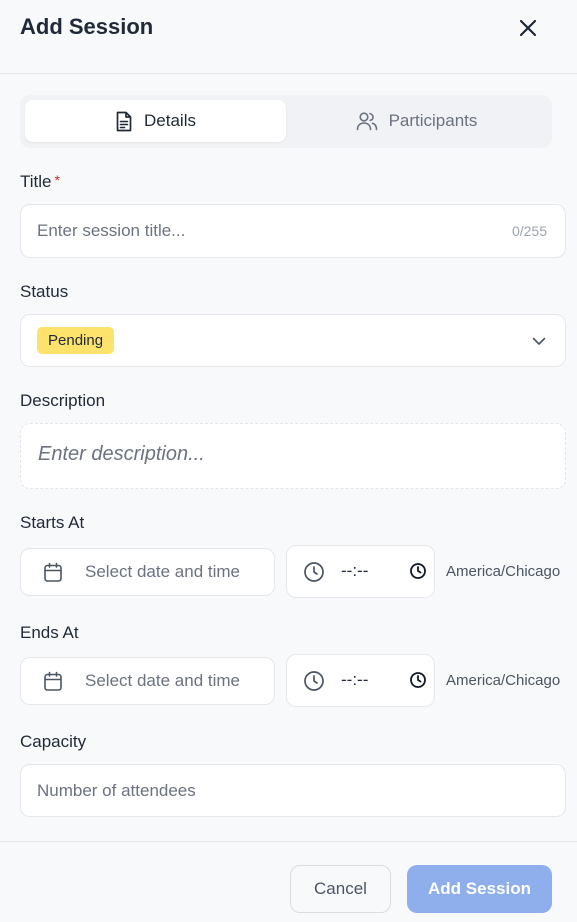 This screenshot has height=922, width=577. I want to click on title-label: Title *, so click(40, 182).